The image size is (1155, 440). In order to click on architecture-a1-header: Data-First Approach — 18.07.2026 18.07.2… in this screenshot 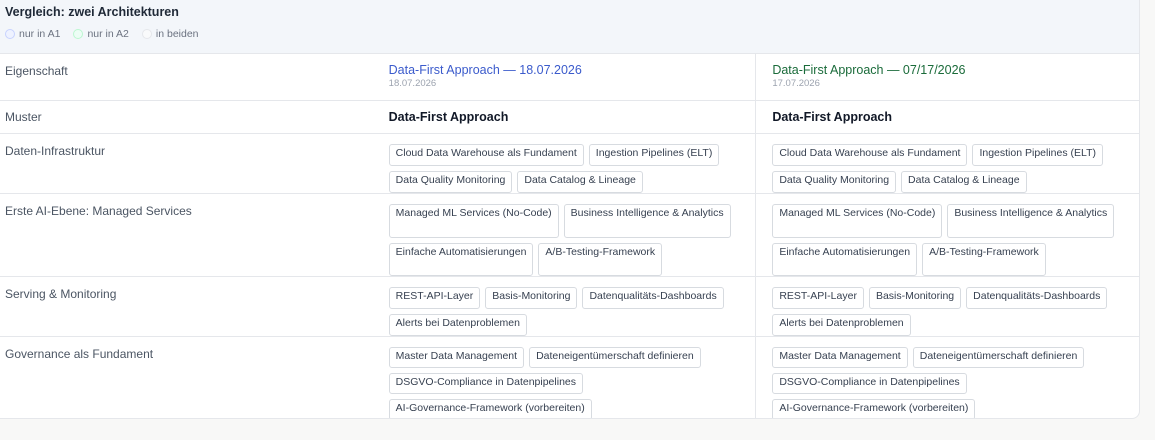, I will do `click(565, 77)`.